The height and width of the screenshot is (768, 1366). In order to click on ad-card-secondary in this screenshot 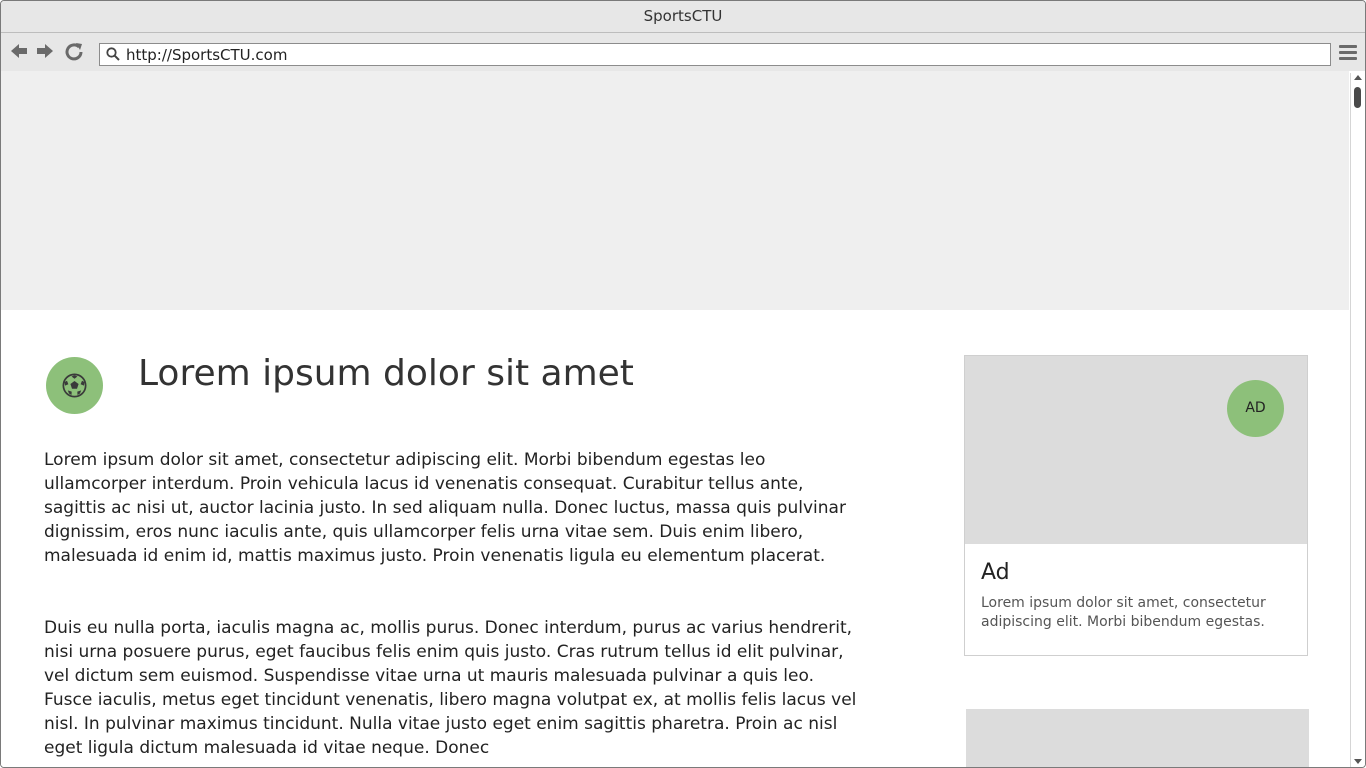, I will do `click(1137, 738)`.